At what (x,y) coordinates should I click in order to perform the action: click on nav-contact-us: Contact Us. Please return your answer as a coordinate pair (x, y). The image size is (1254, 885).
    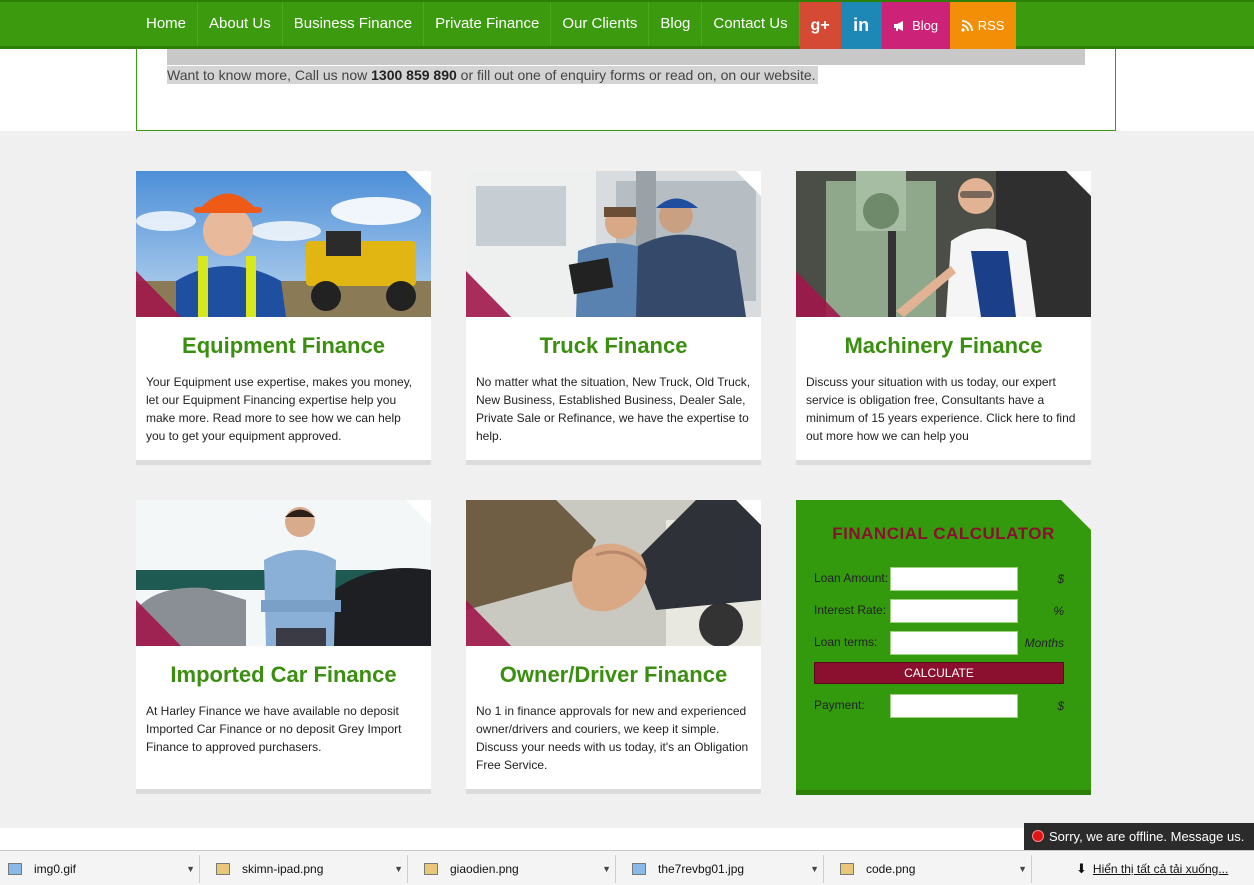
    Looking at the image, I should click on (751, 24).